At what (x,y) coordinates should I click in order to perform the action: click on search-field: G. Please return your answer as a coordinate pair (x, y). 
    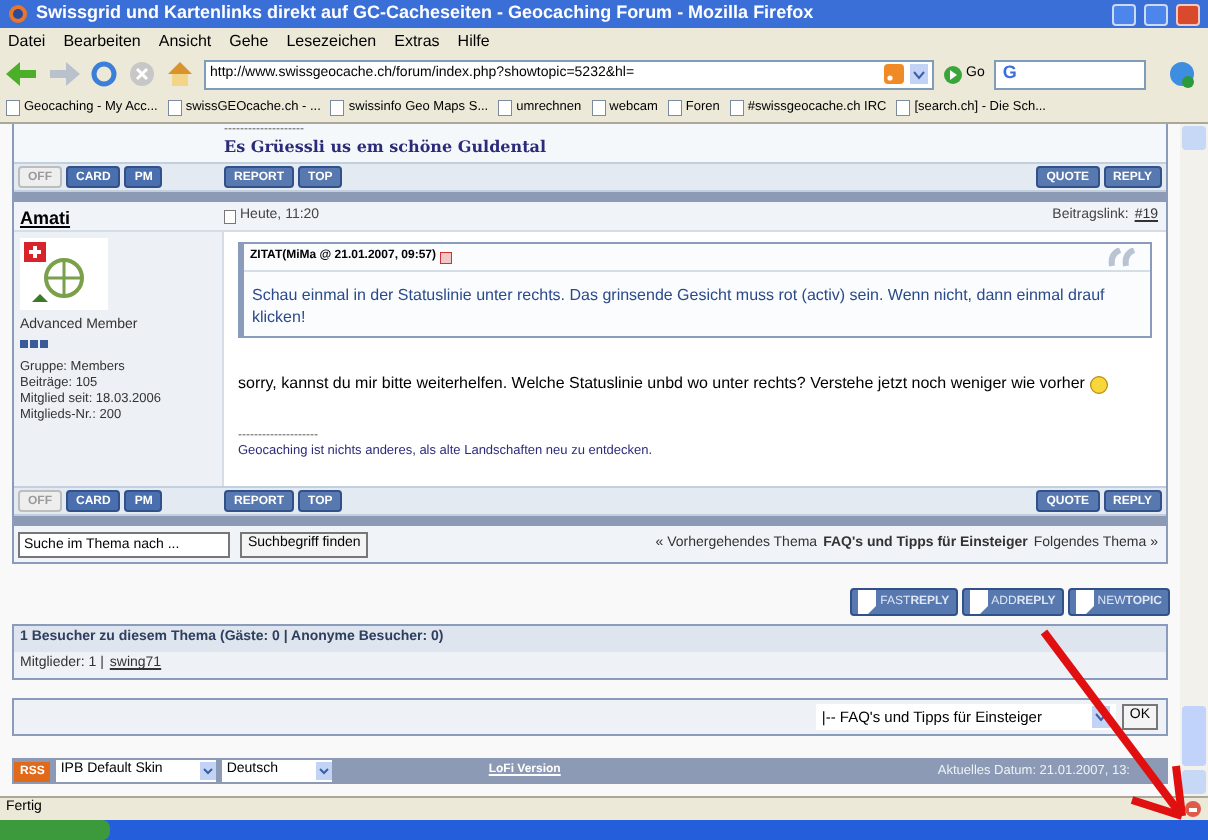
    Looking at the image, I should click on (1070, 74).